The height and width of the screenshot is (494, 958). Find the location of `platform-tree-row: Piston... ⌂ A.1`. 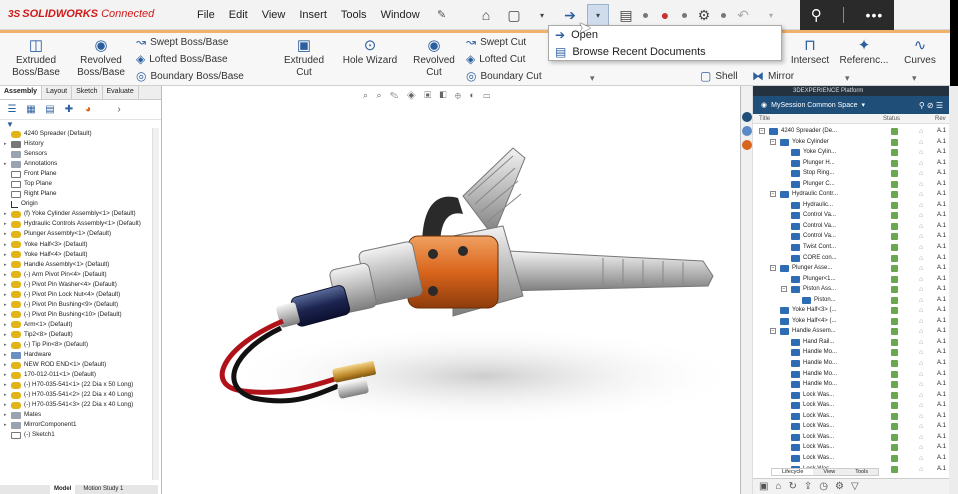

platform-tree-row: Piston... ⌂ A.1 is located at coordinates (851, 300).